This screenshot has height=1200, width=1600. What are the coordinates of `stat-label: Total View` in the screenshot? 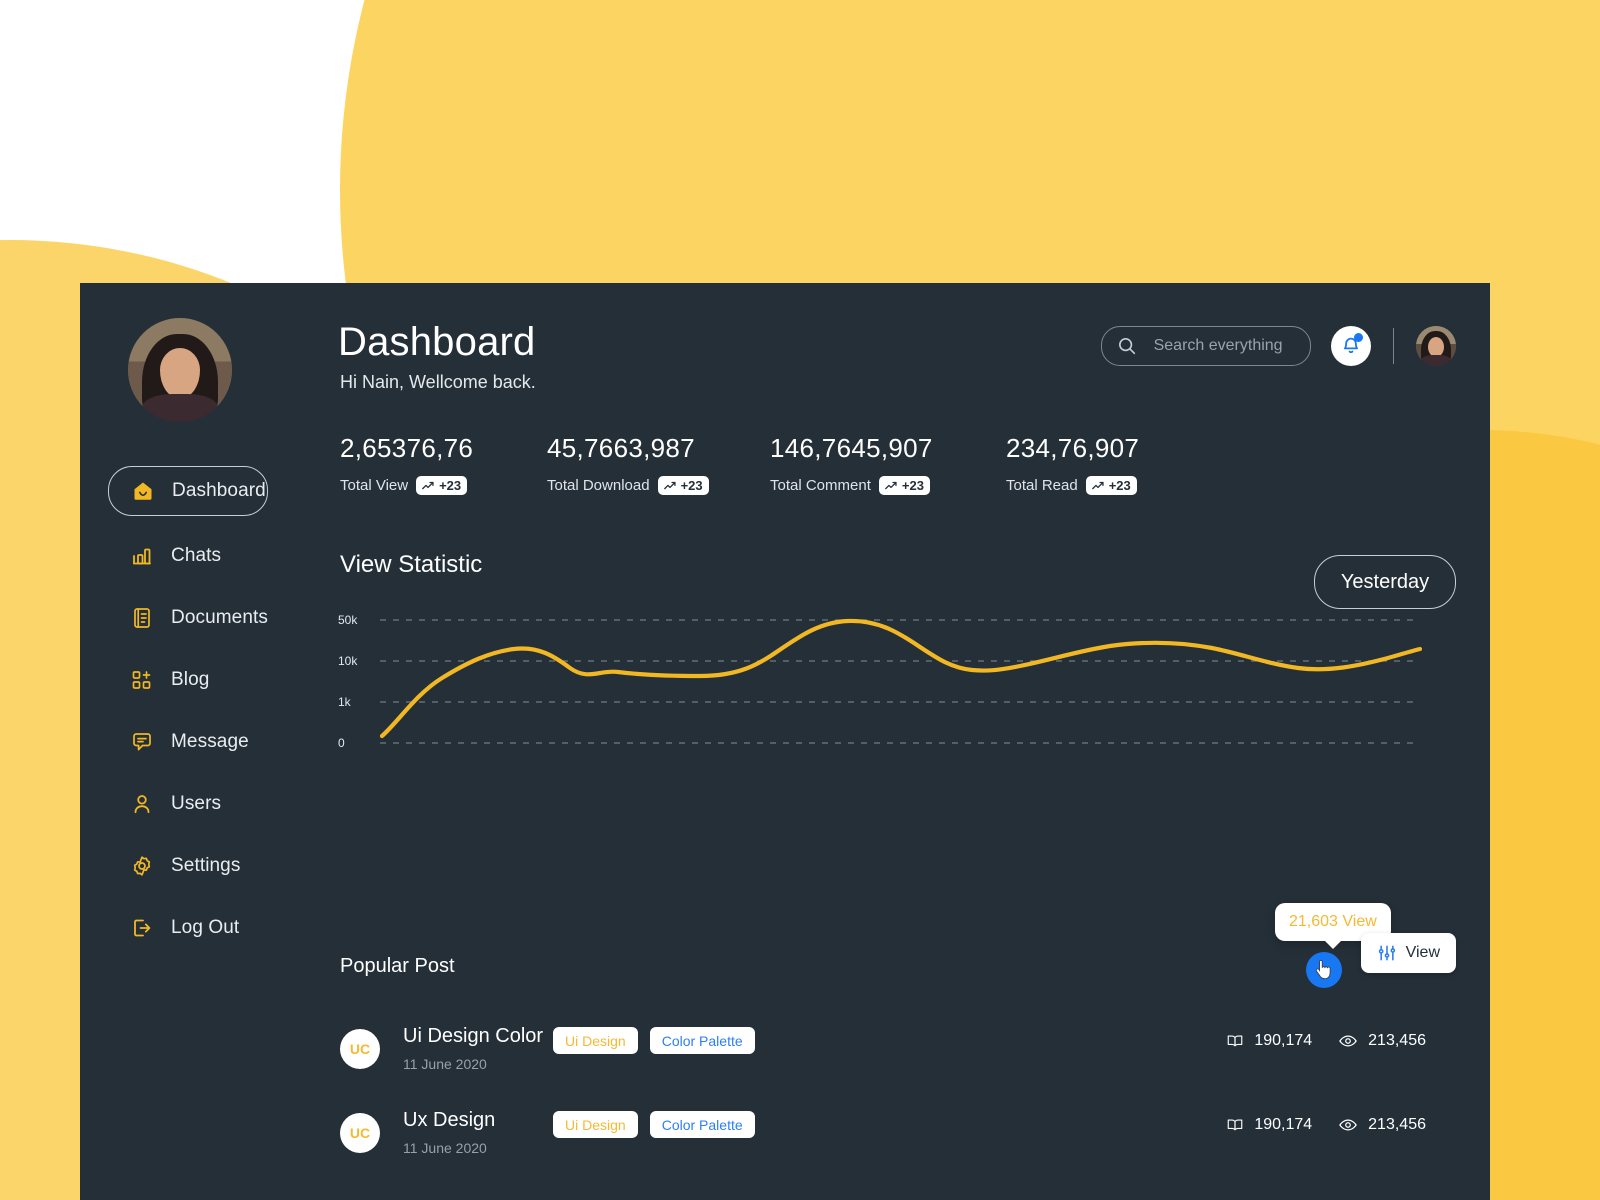 It's located at (374, 485).